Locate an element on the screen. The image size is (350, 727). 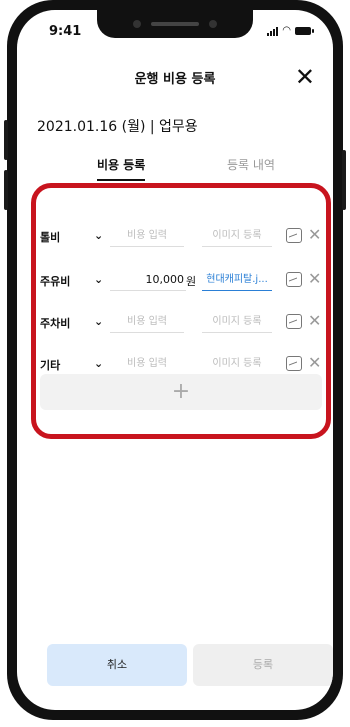
expense-row: 주유비 ⌄ 10,000 원 현대캐피탈.j... ✕ is located at coordinates (181, 282).